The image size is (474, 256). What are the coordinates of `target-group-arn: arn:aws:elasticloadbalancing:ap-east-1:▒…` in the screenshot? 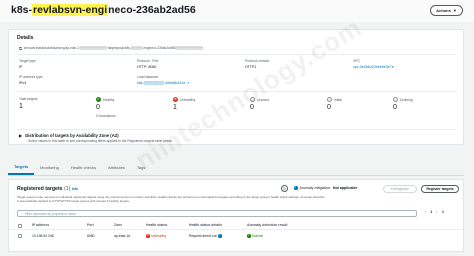 It's located at (113, 48).